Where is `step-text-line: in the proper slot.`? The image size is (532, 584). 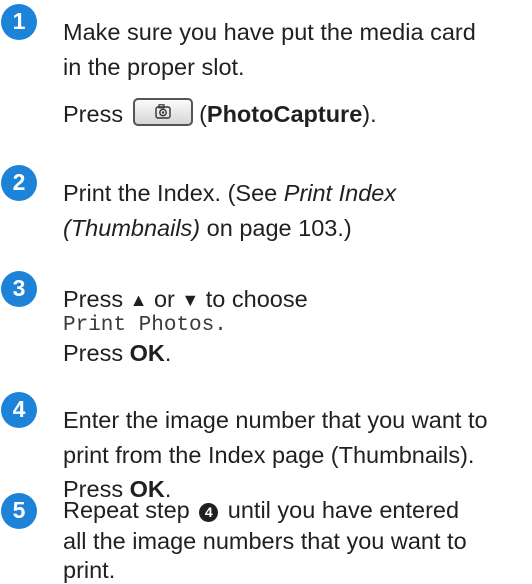
step-text-line: in the proper slot. is located at coordinates (154, 67).